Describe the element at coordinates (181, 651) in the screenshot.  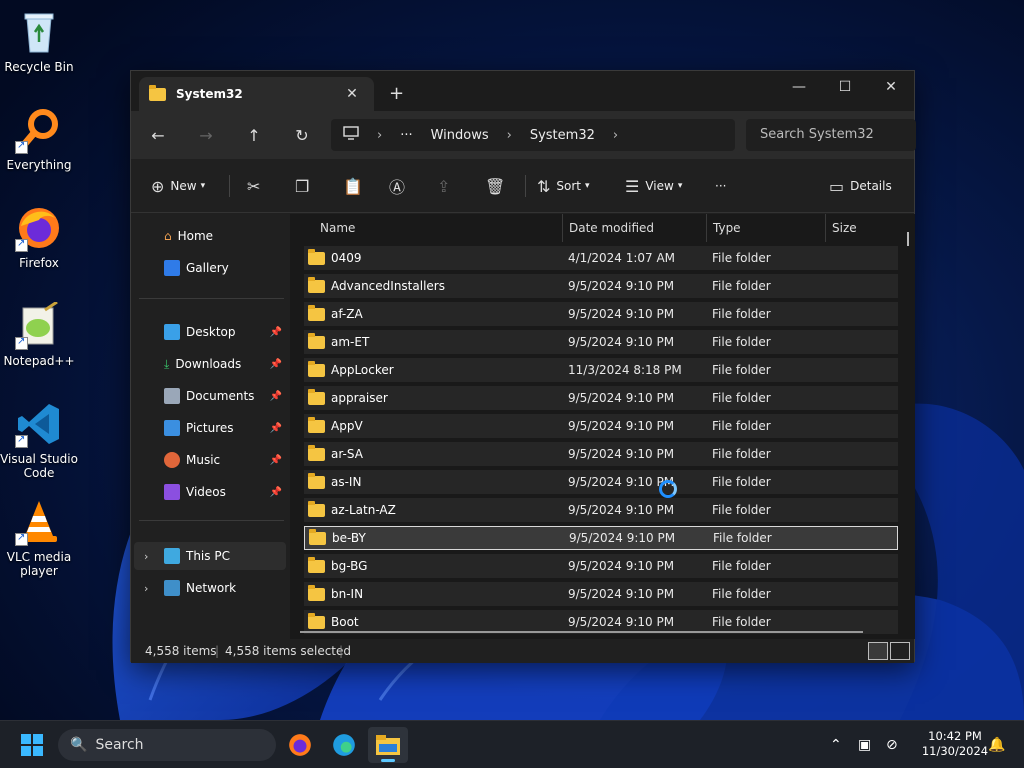
I see `item-count: 4,558 items` at that location.